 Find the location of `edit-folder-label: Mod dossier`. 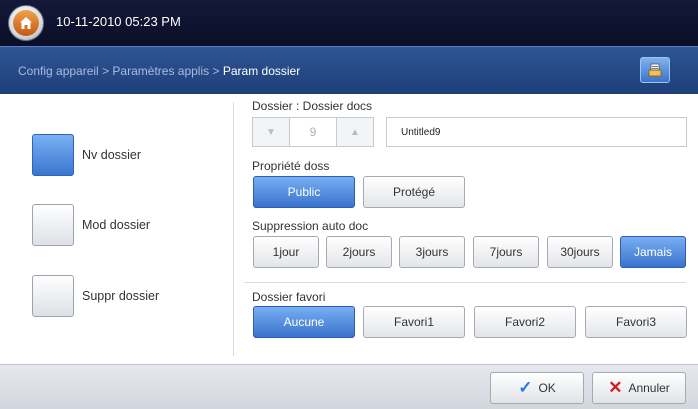

edit-folder-label: Mod dossier is located at coordinates (116, 225).